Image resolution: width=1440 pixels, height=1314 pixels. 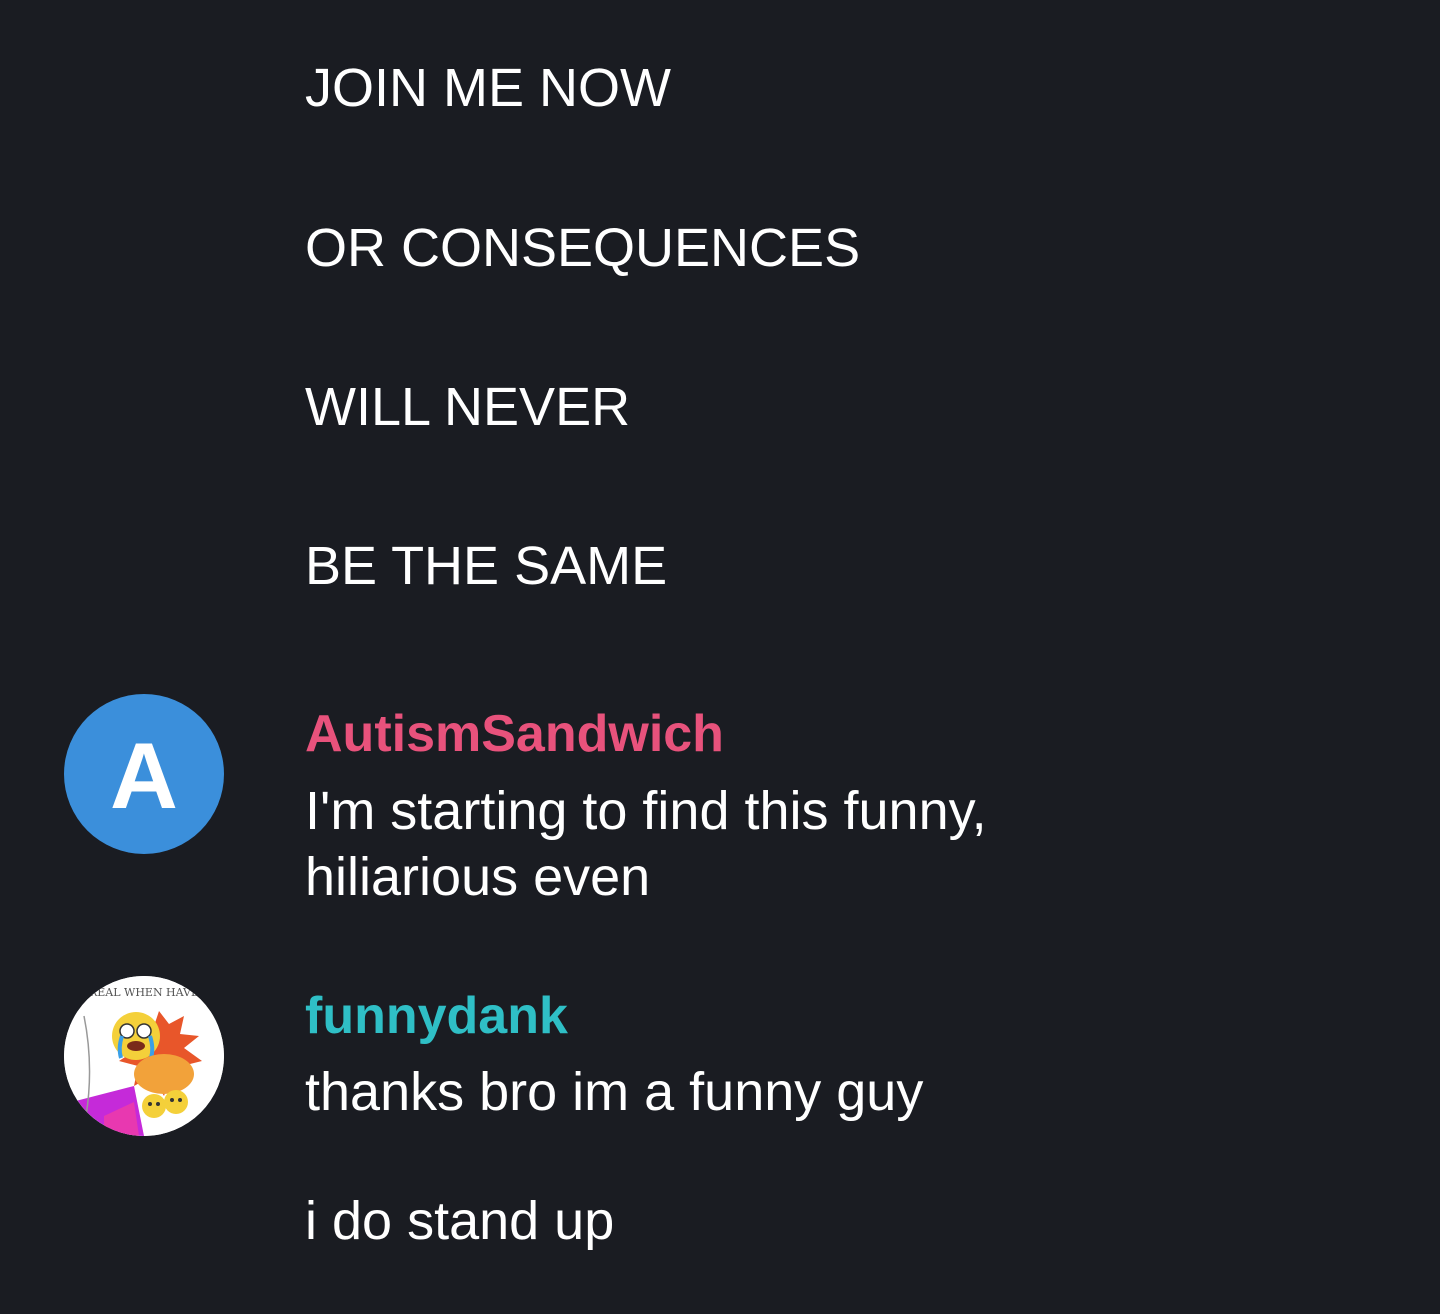 What do you see at coordinates (646, 811) in the screenshot?
I see `message-line: I'm starting to find this funny,` at bounding box center [646, 811].